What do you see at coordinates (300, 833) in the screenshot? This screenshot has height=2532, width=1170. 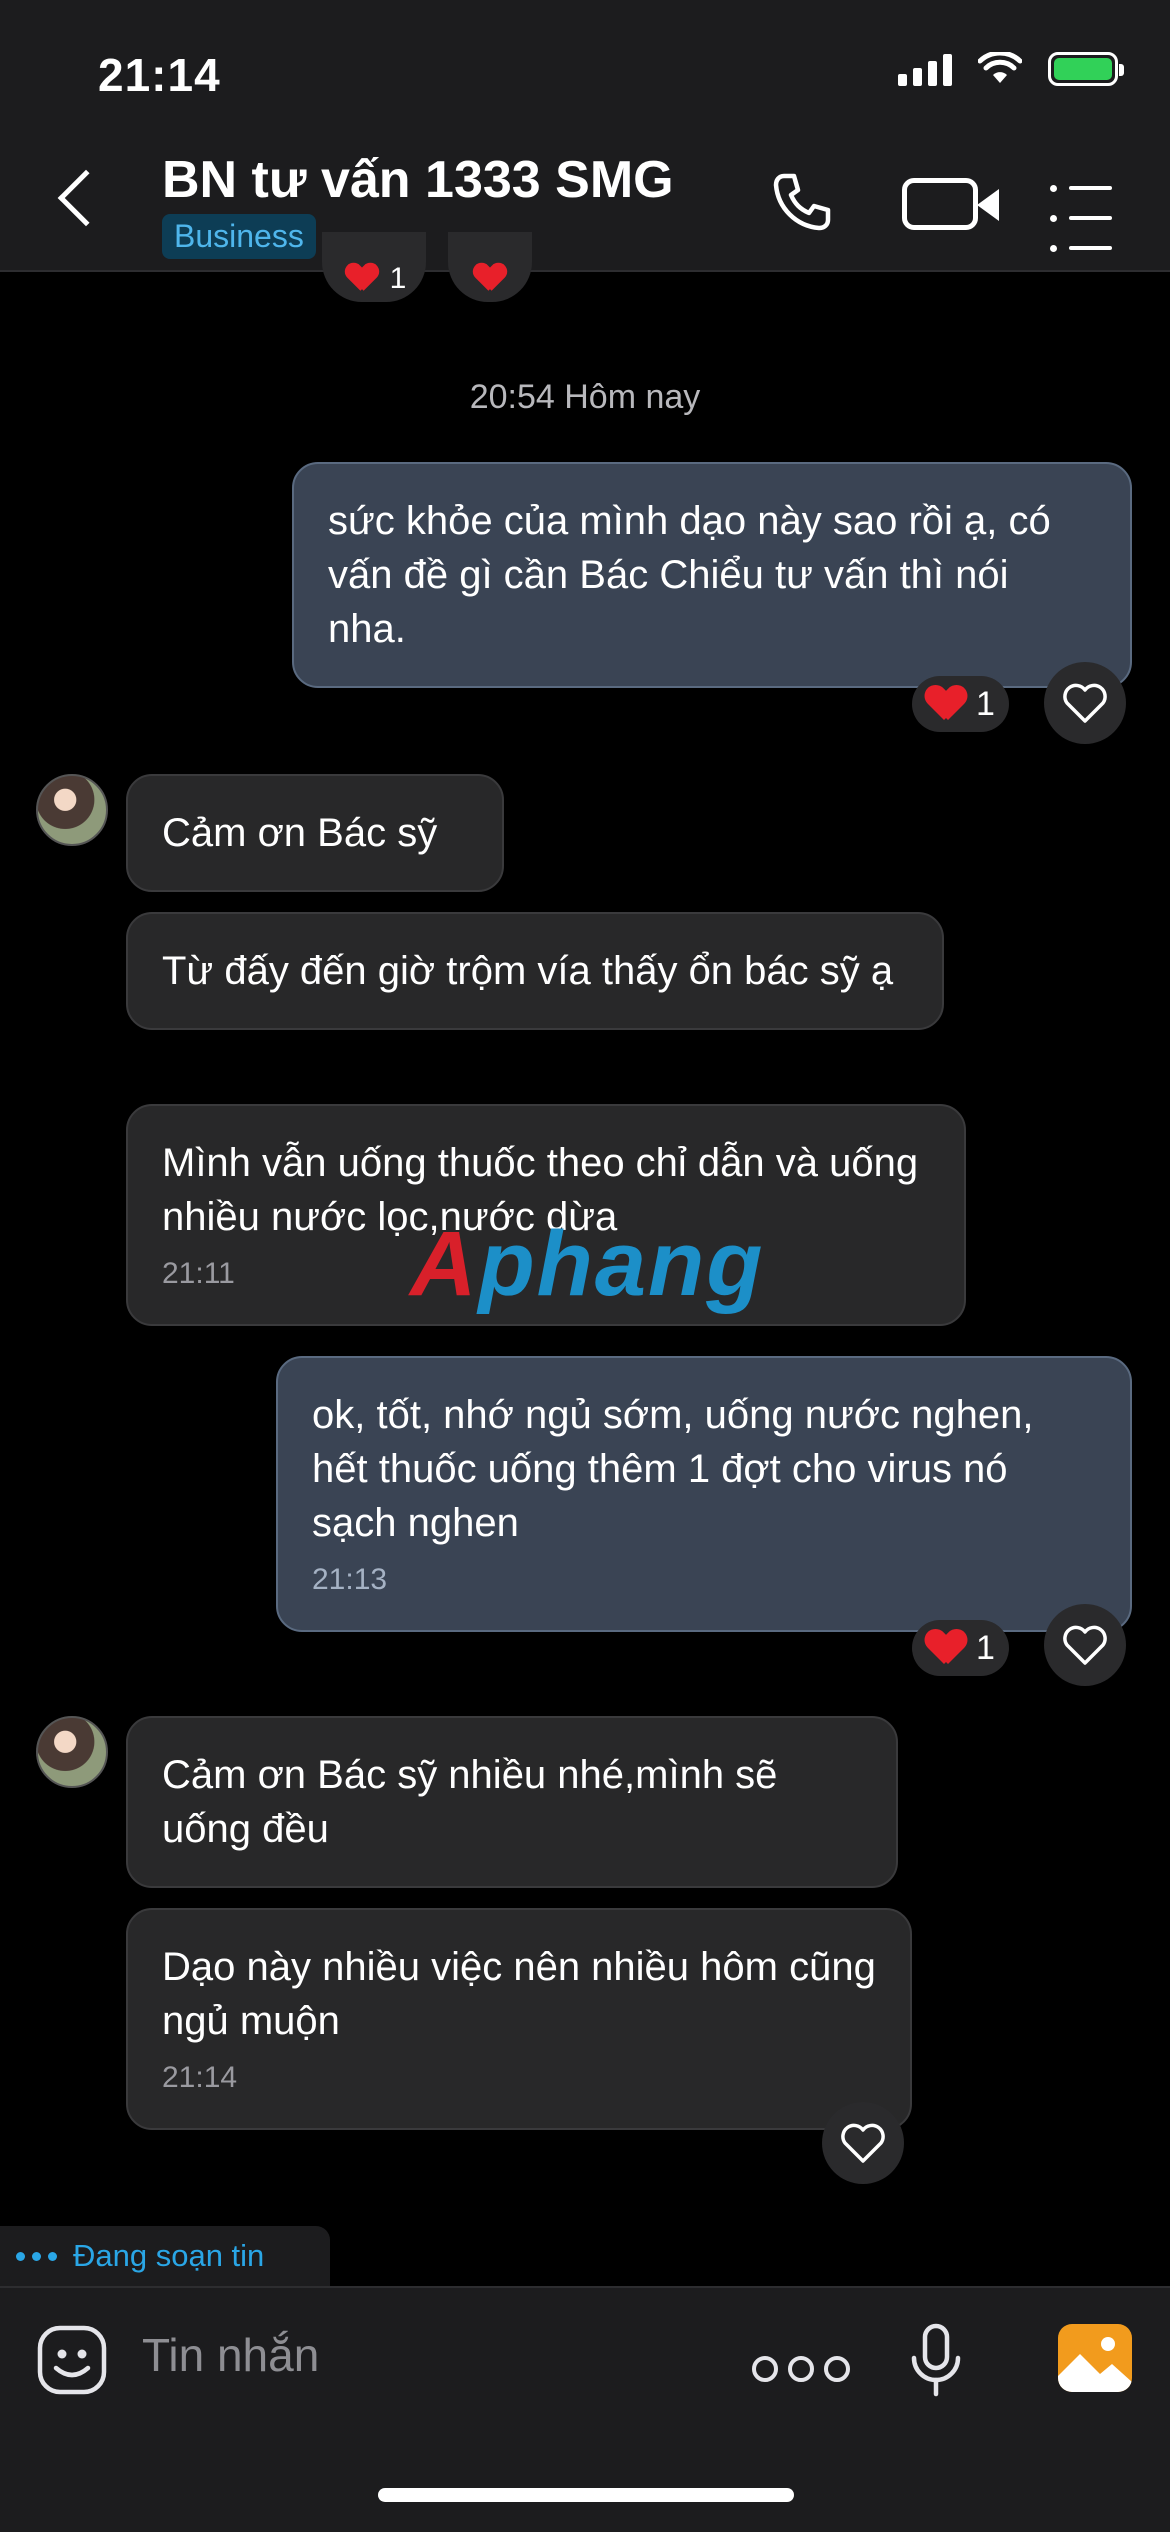 I see `message-text: Cảm ơn Bác sỹ` at bounding box center [300, 833].